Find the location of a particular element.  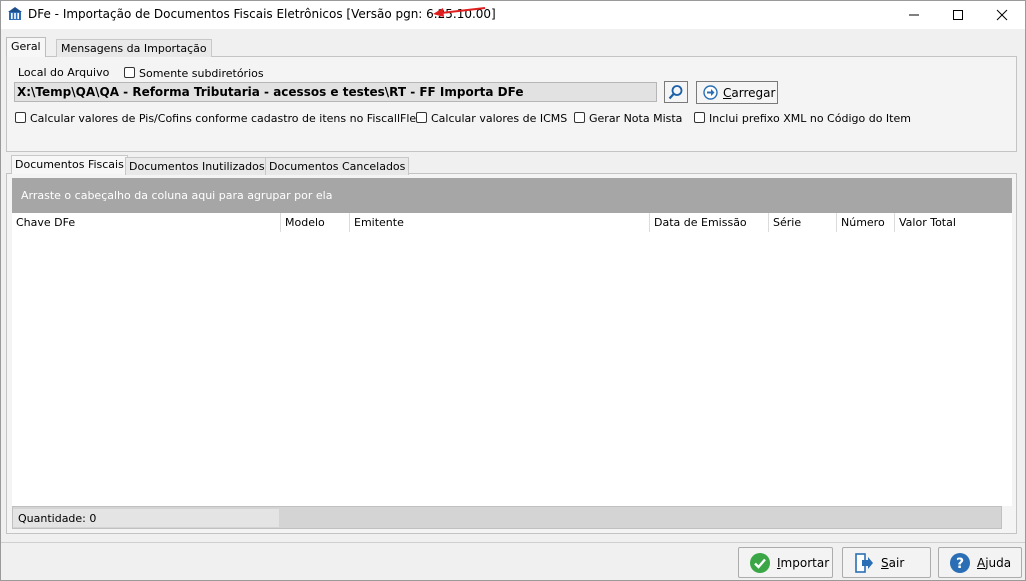

tab-documentos-fiscais: Documentos Fiscais is located at coordinates (69, 164).